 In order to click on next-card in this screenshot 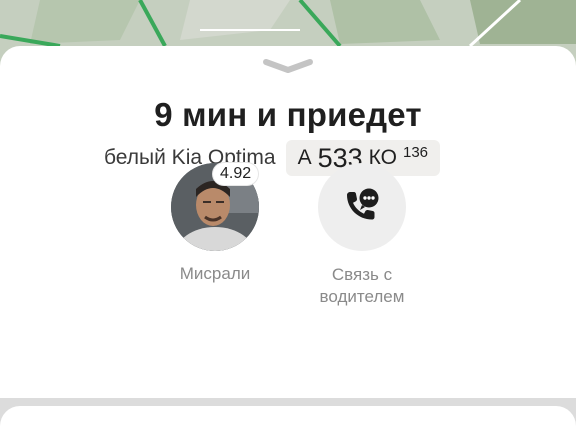, I will do `click(288, 421)`.